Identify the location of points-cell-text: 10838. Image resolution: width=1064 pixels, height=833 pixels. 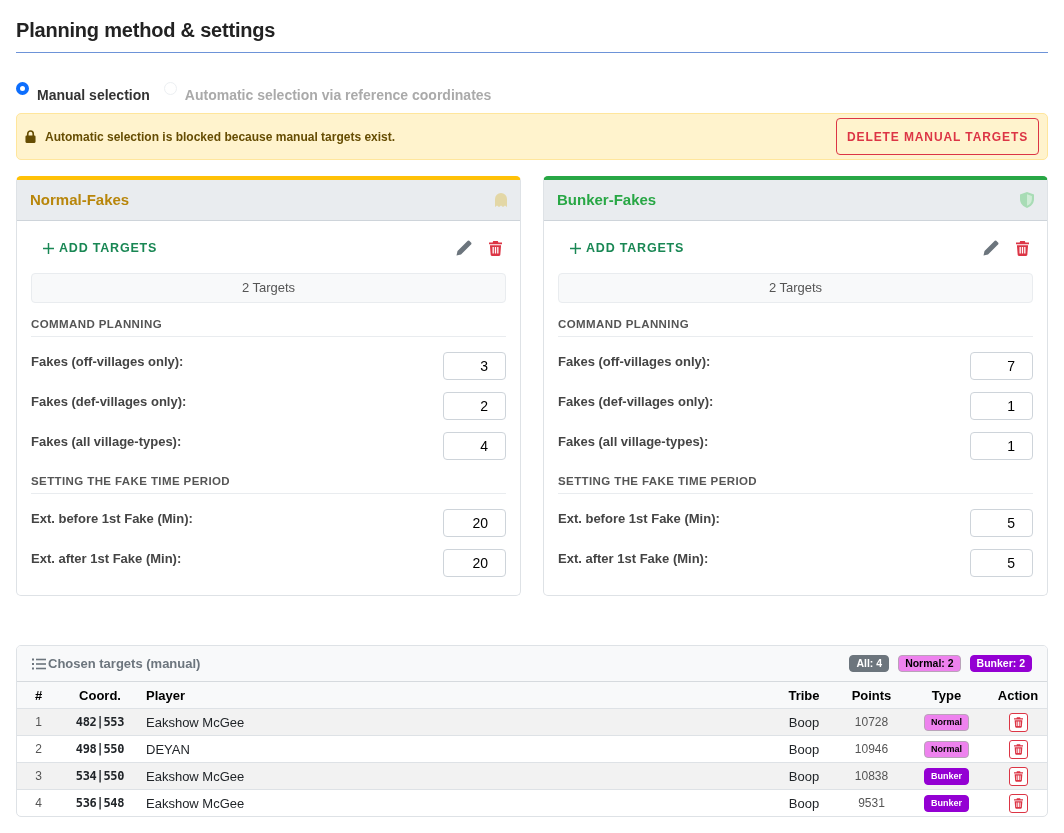
(871, 776).